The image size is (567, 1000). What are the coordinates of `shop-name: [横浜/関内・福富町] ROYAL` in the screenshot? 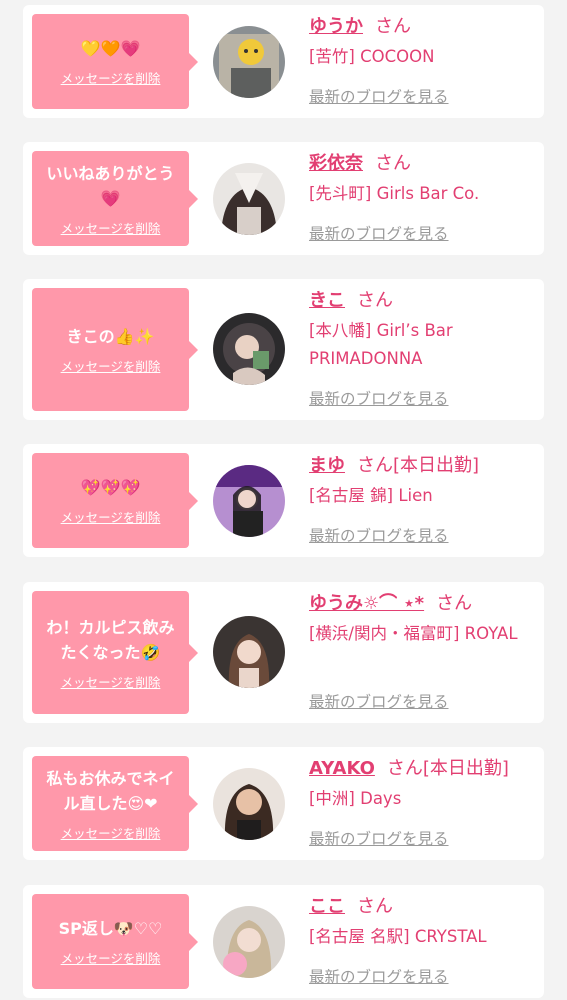 It's located at (413, 633).